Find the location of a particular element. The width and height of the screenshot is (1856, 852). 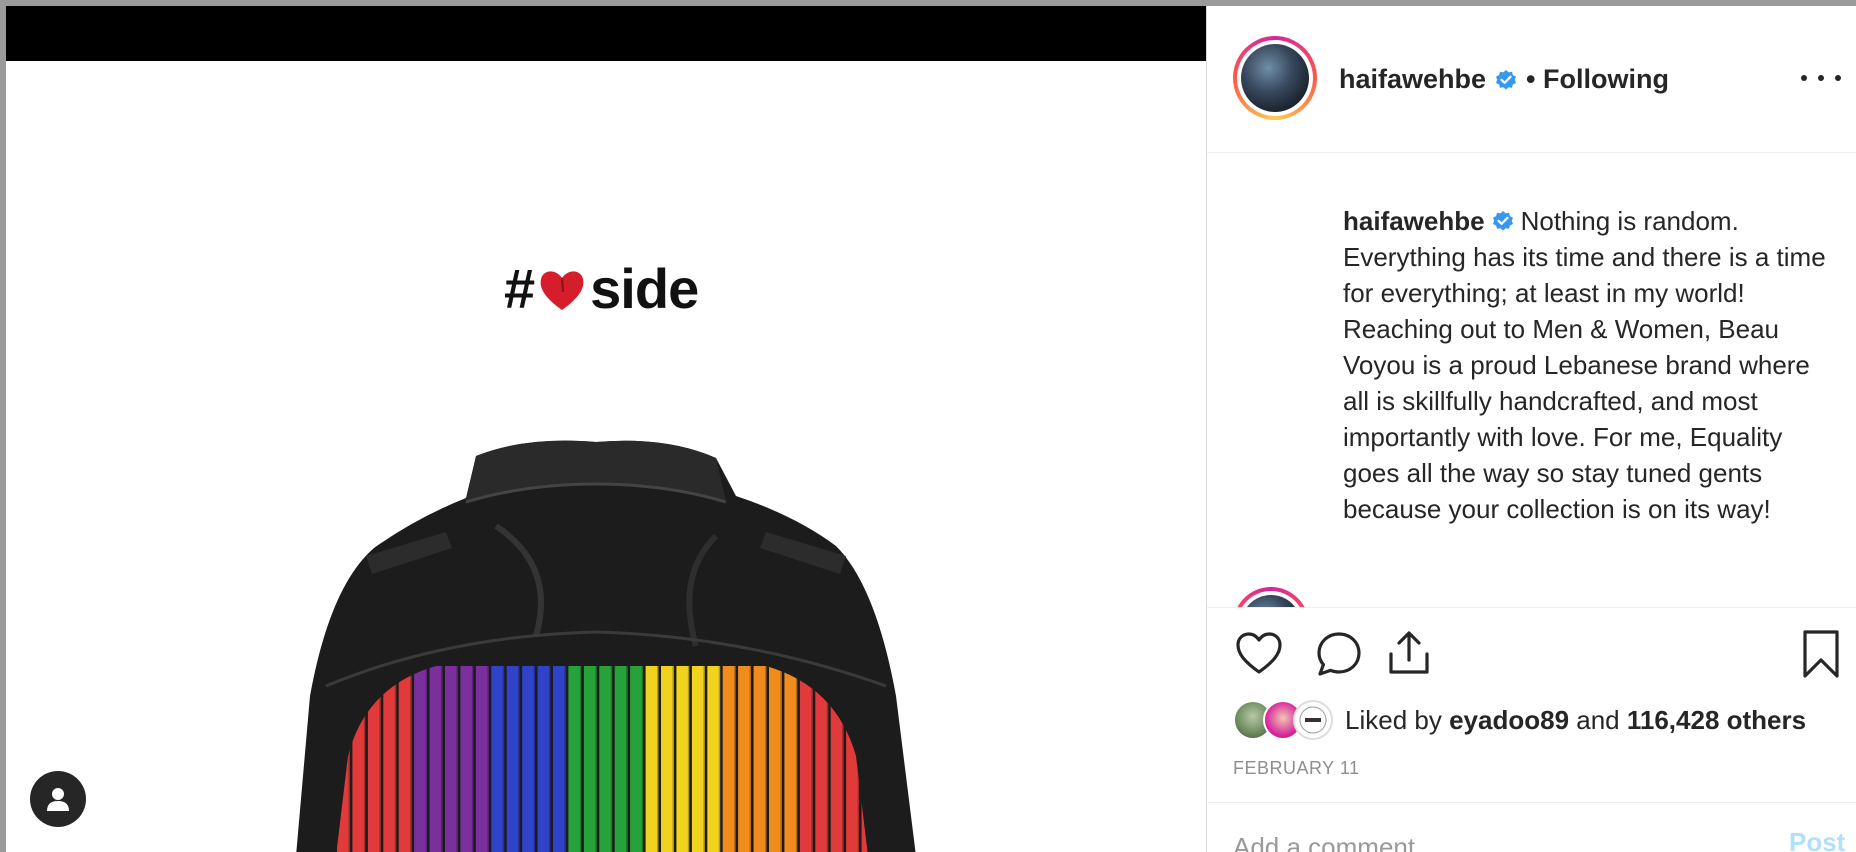

share-icon is located at coordinates (1409, 654).